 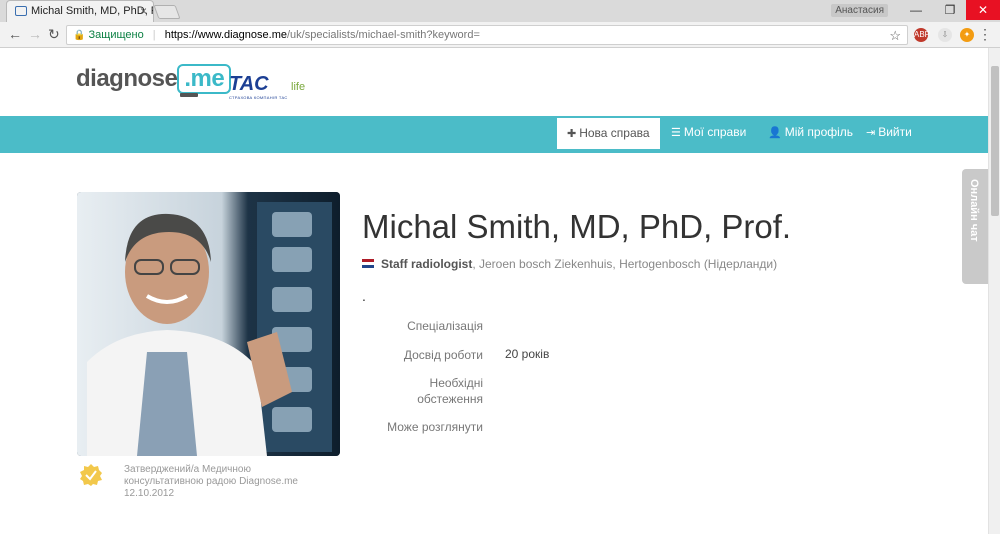 What do you see at coordinates (614, 133) in the screenshot?
I see `nav-new-case-label: Нова справа` at bounding box center [614, 133].